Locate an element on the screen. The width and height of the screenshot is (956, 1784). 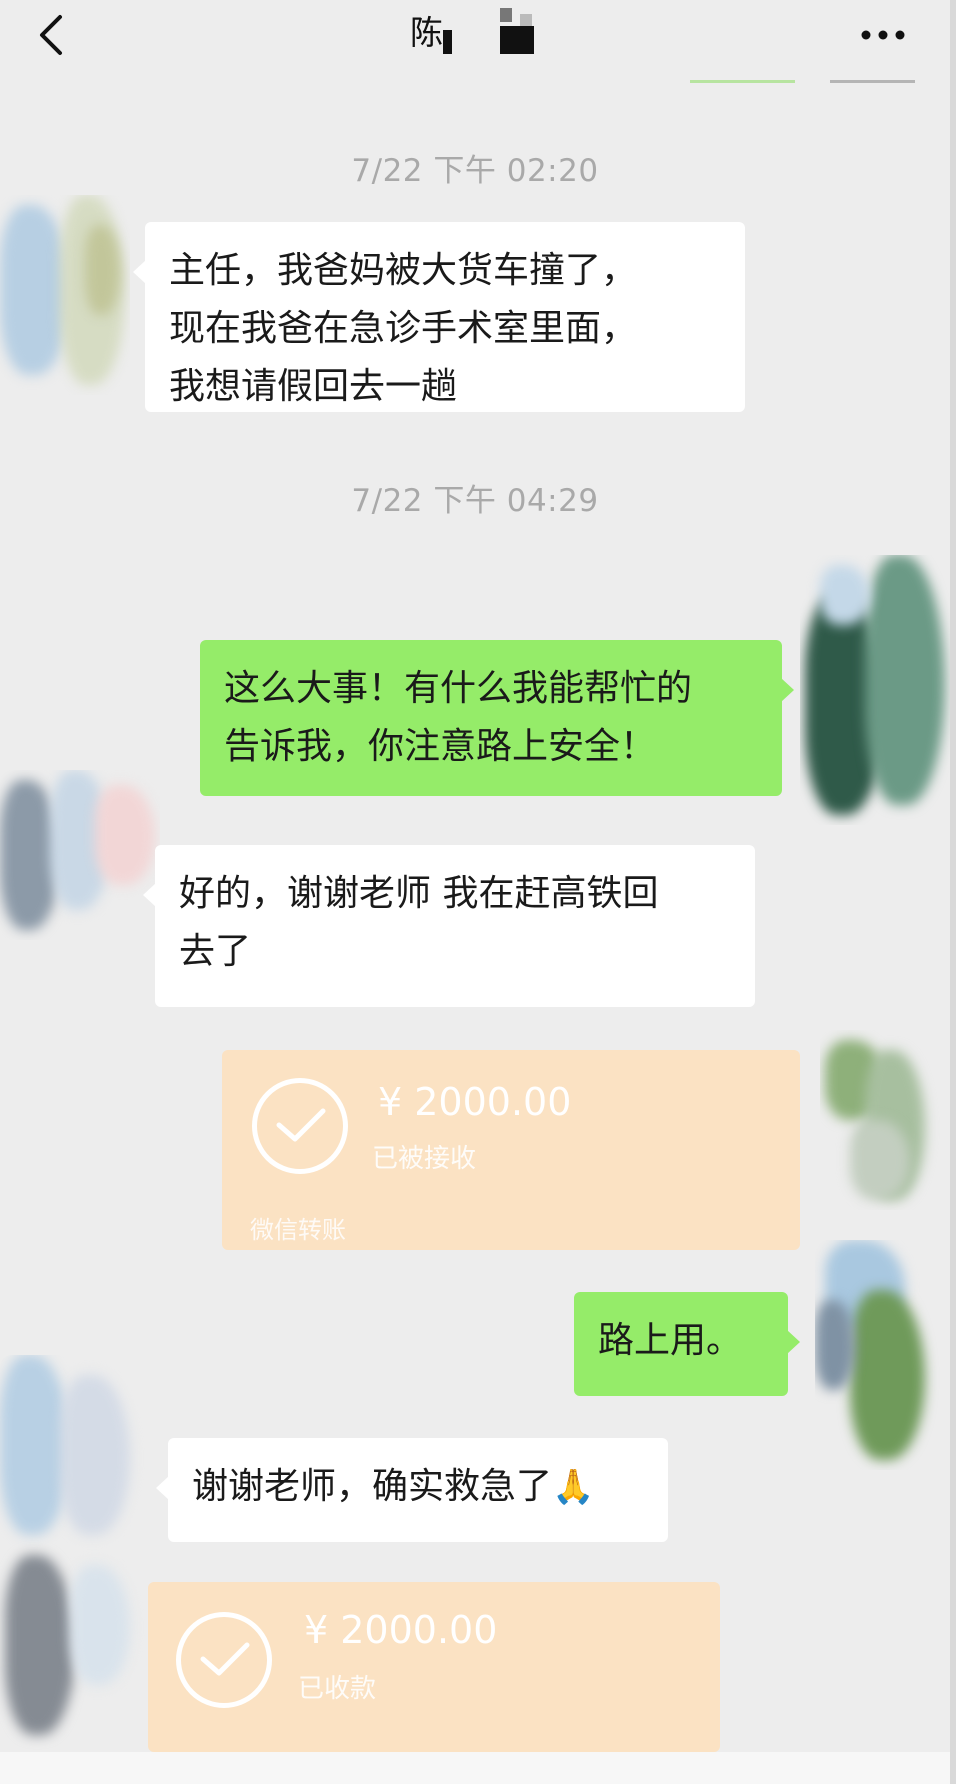
message-line: 现在我爸在急诊手术室里面， is located at coordinates (403, 328).